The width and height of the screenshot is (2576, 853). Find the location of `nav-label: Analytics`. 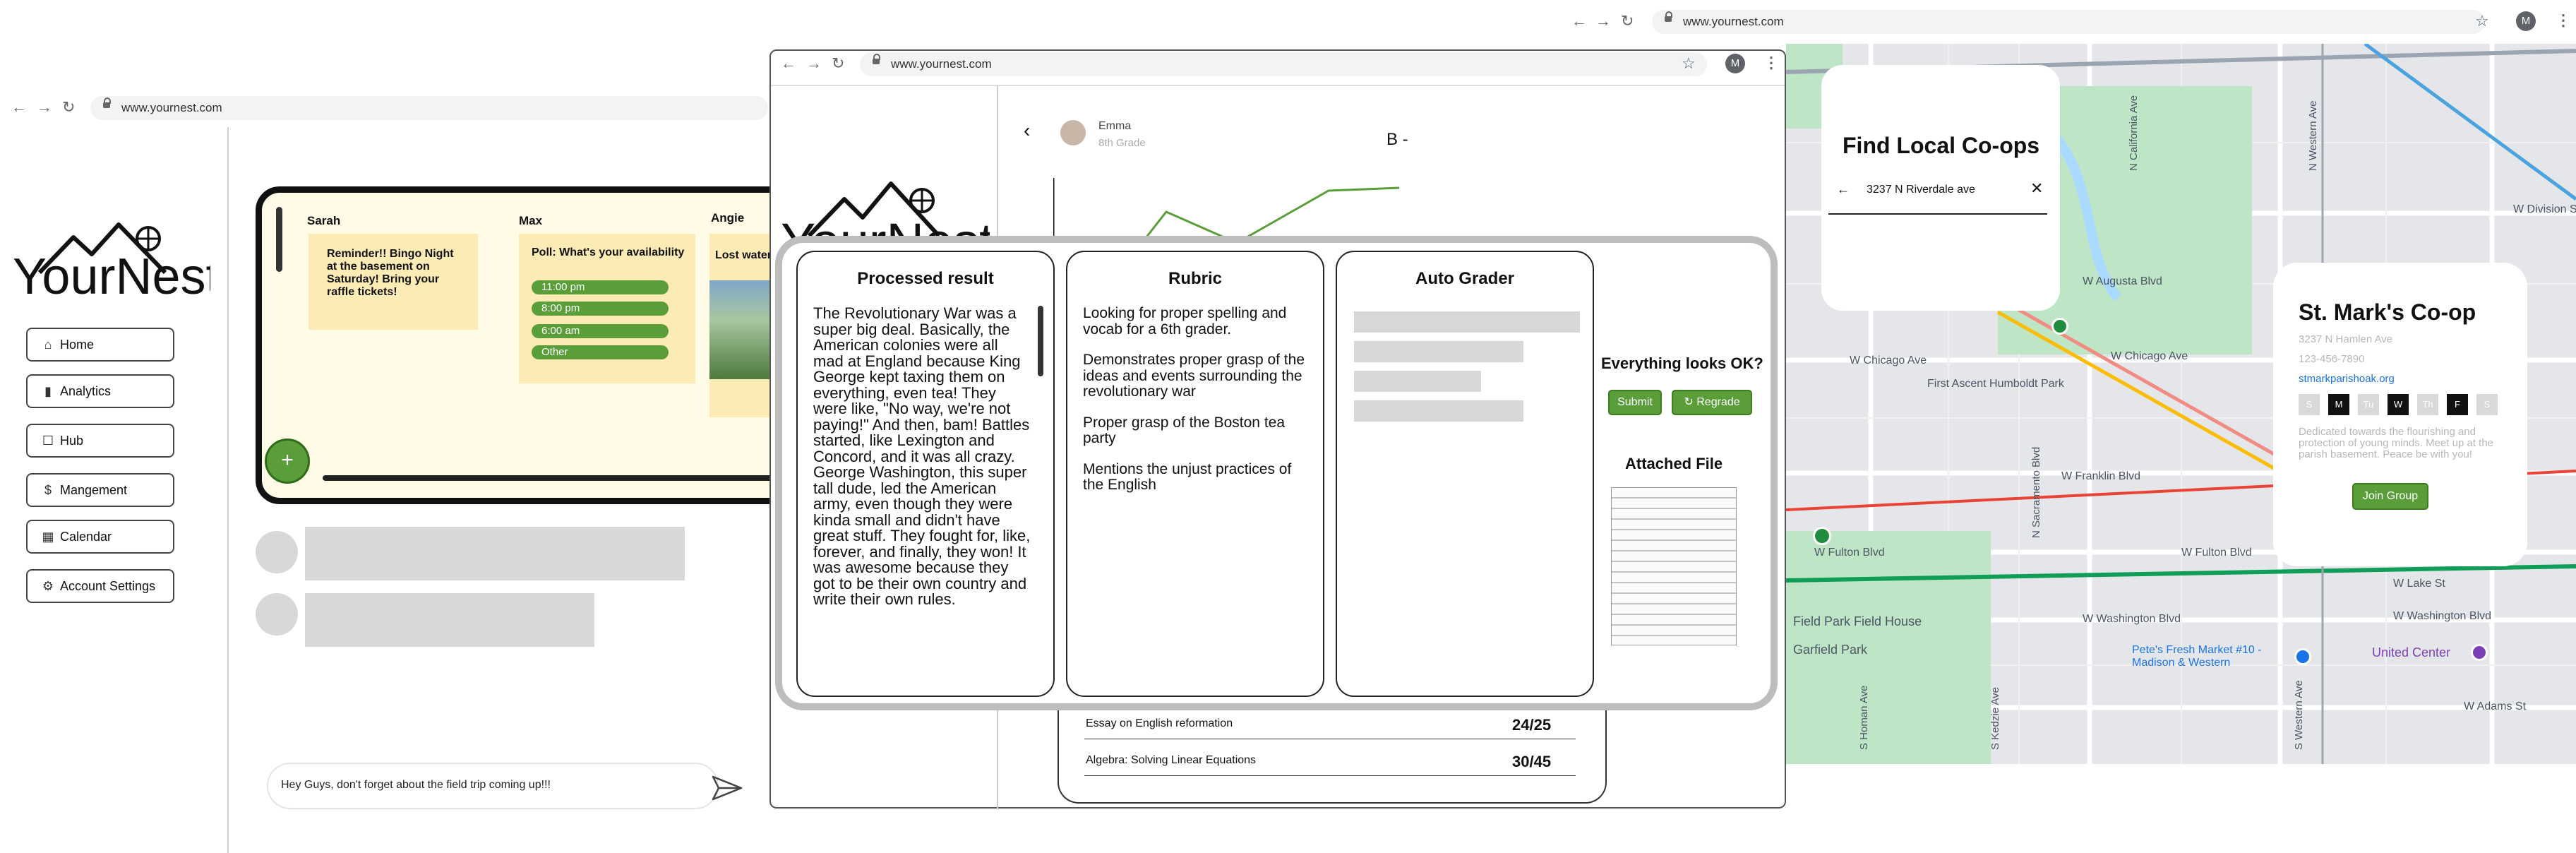

nav-label: Analytics is located at coordinates (86, 391).